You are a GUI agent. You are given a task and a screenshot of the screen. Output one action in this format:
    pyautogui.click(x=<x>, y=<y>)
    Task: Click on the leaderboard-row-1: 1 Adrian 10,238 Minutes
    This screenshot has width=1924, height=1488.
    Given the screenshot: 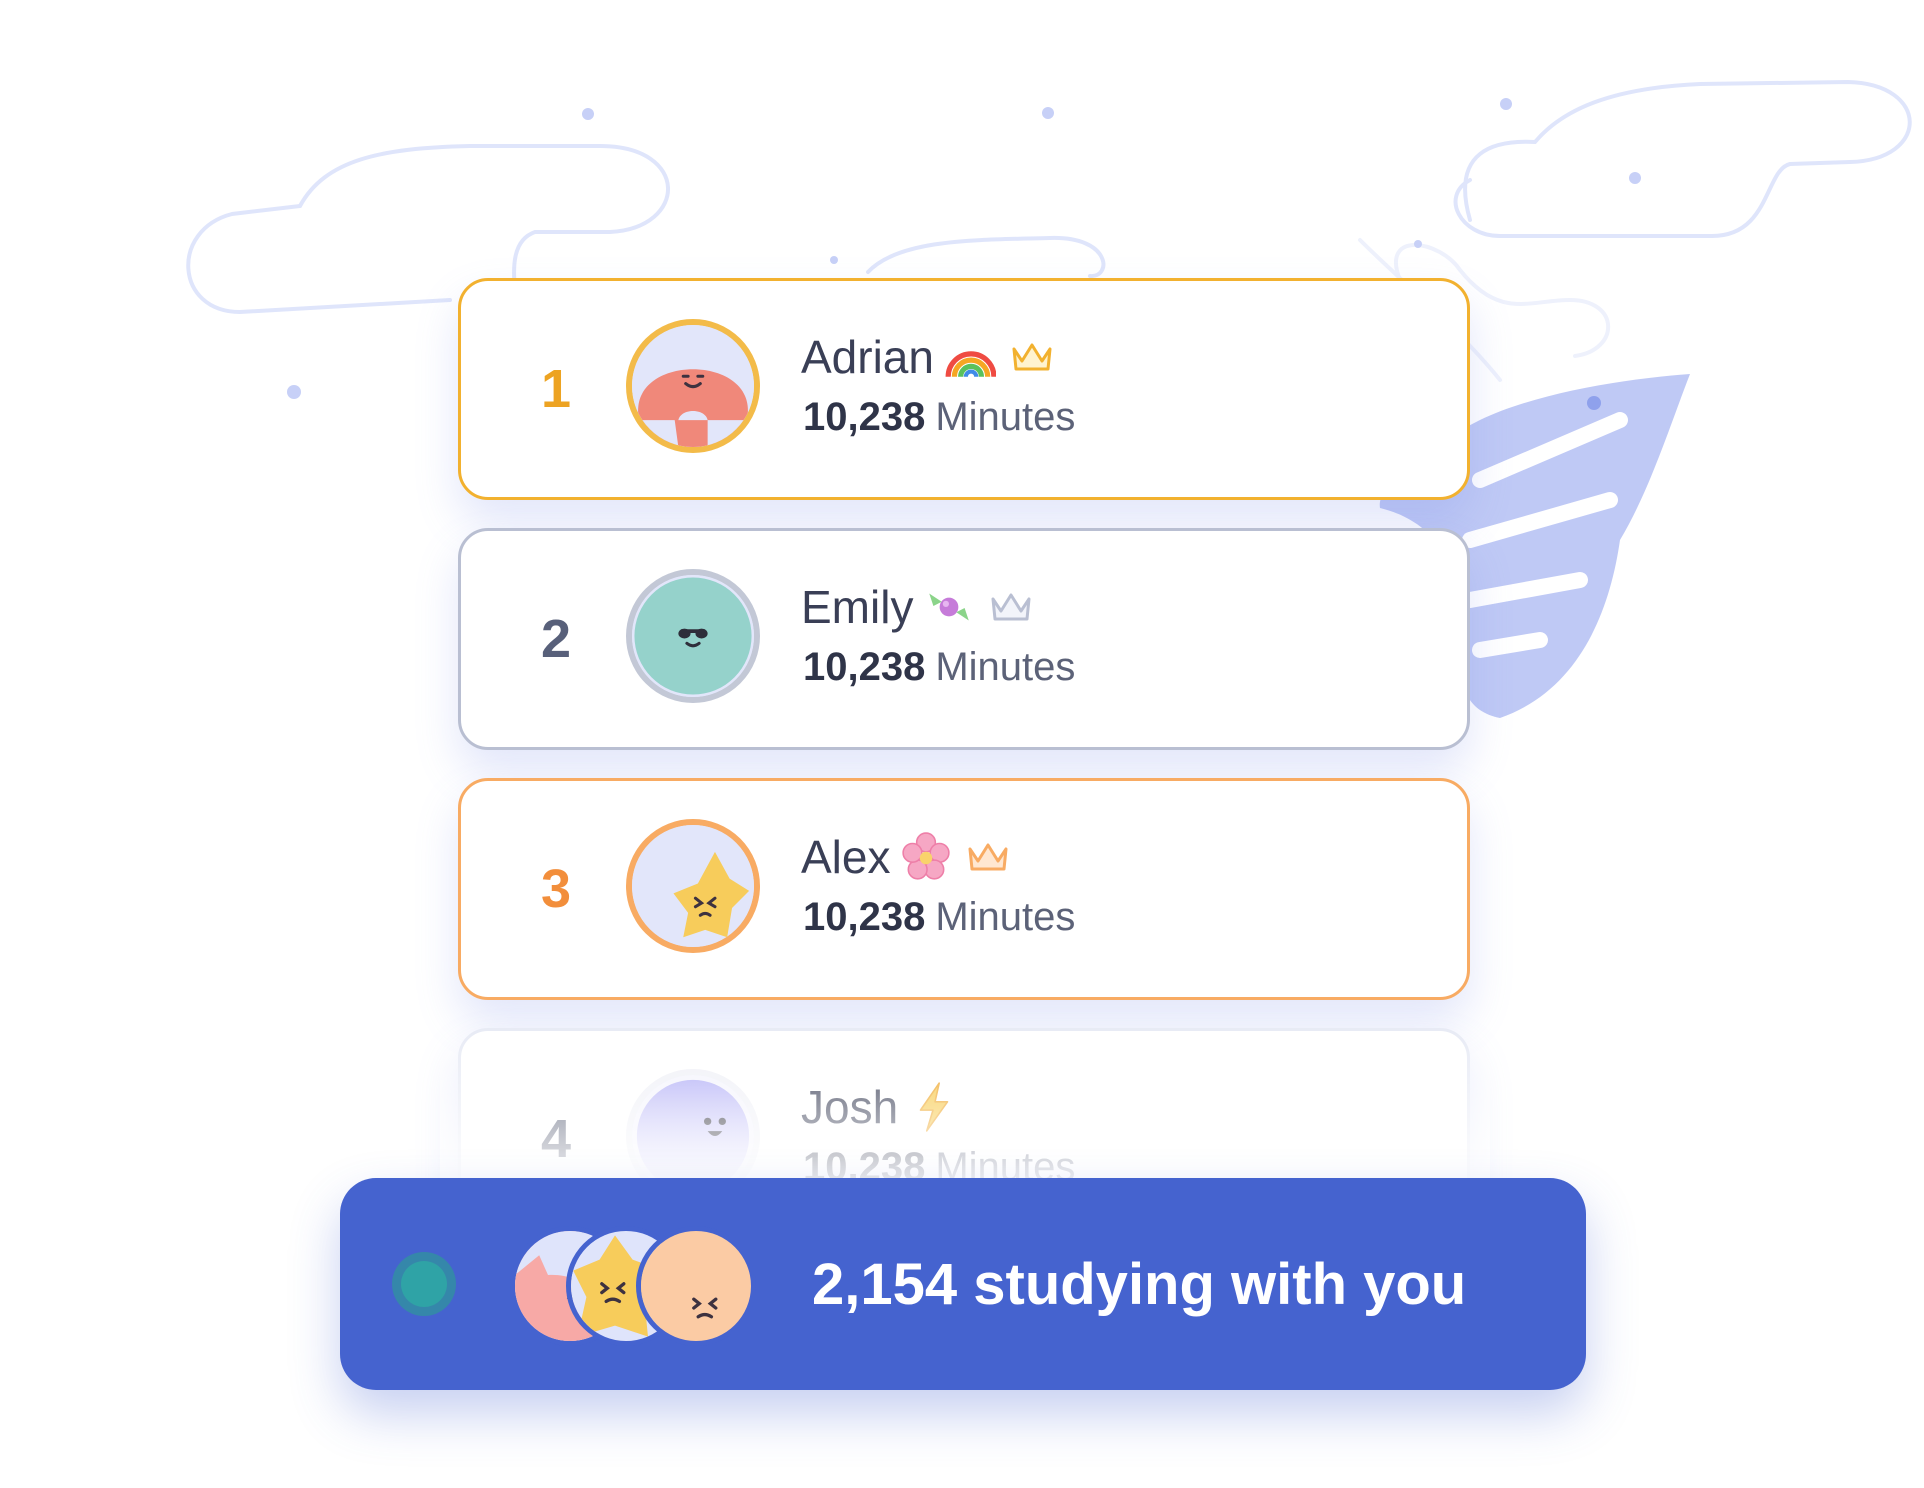 What is the action you would take?
    pyautogui.click(x=964, y=389)
    